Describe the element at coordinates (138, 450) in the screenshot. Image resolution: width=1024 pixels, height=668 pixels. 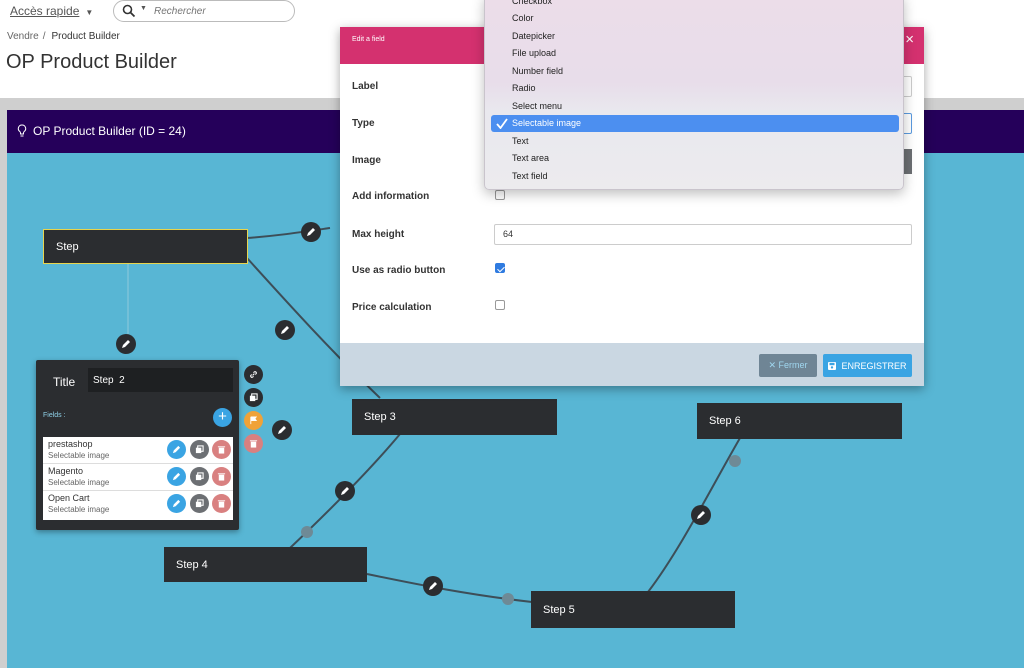
I see `field-row: prestashop Selectable image` at that location.